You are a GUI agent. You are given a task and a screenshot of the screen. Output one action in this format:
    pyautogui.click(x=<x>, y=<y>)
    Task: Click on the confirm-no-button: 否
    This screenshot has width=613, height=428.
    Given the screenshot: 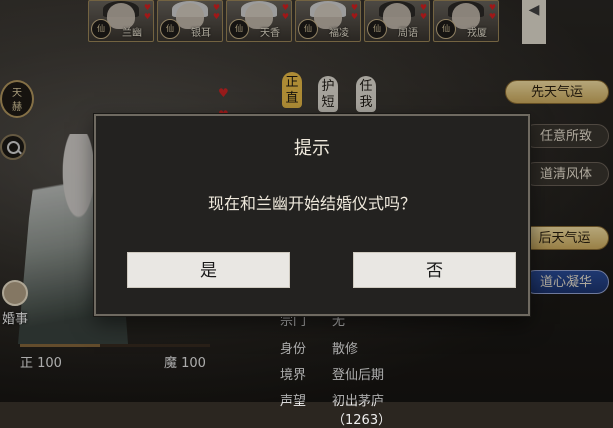 What is the action you would take?
    pyautogui.click(x=434, y=270)
    